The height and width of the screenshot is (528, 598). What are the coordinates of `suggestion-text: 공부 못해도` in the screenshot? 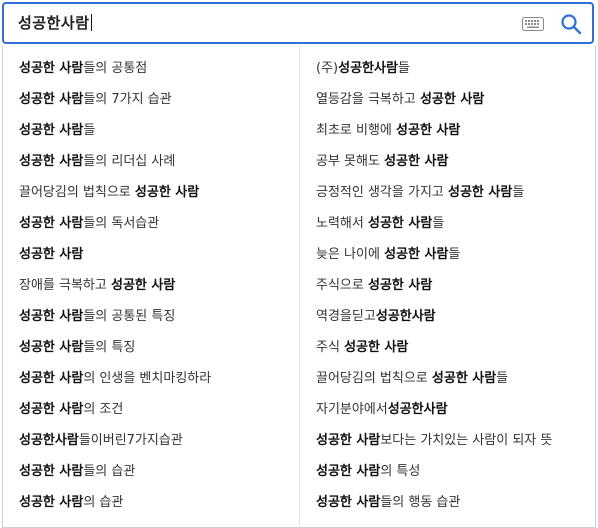 It's located at (350, 161).